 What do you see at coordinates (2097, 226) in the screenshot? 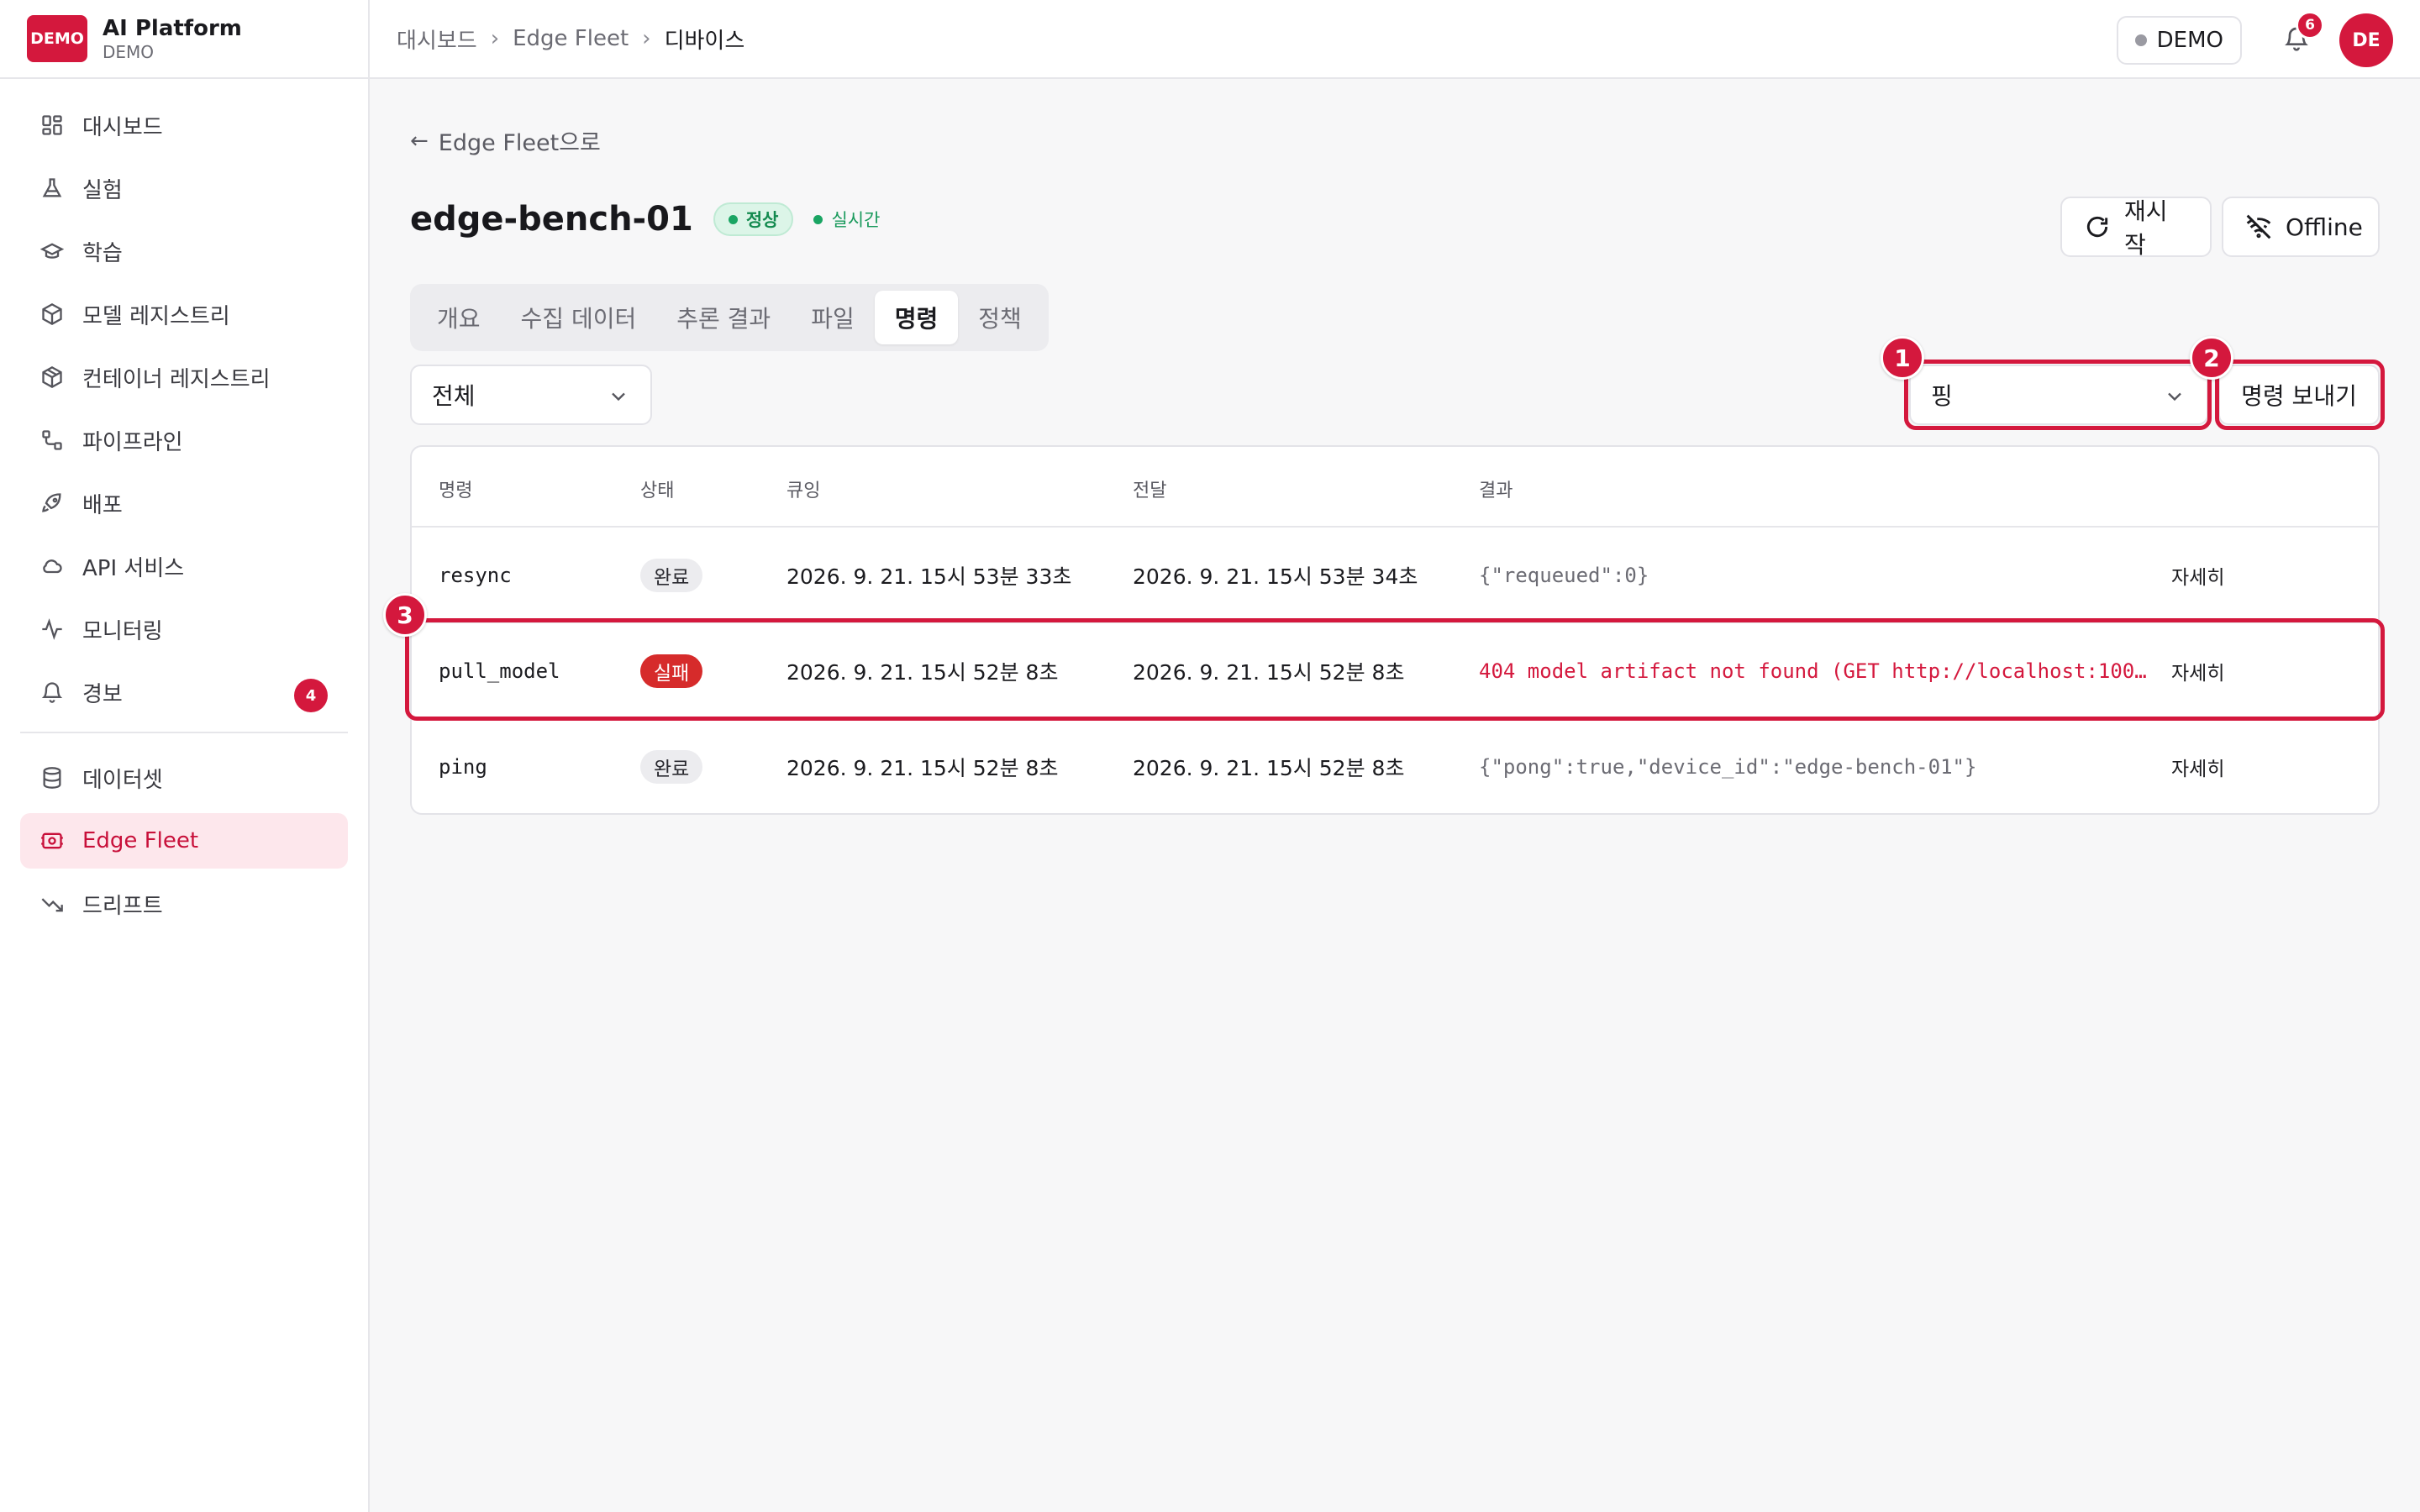
I see `refresh-icon` at bounding box center [2097, 226].